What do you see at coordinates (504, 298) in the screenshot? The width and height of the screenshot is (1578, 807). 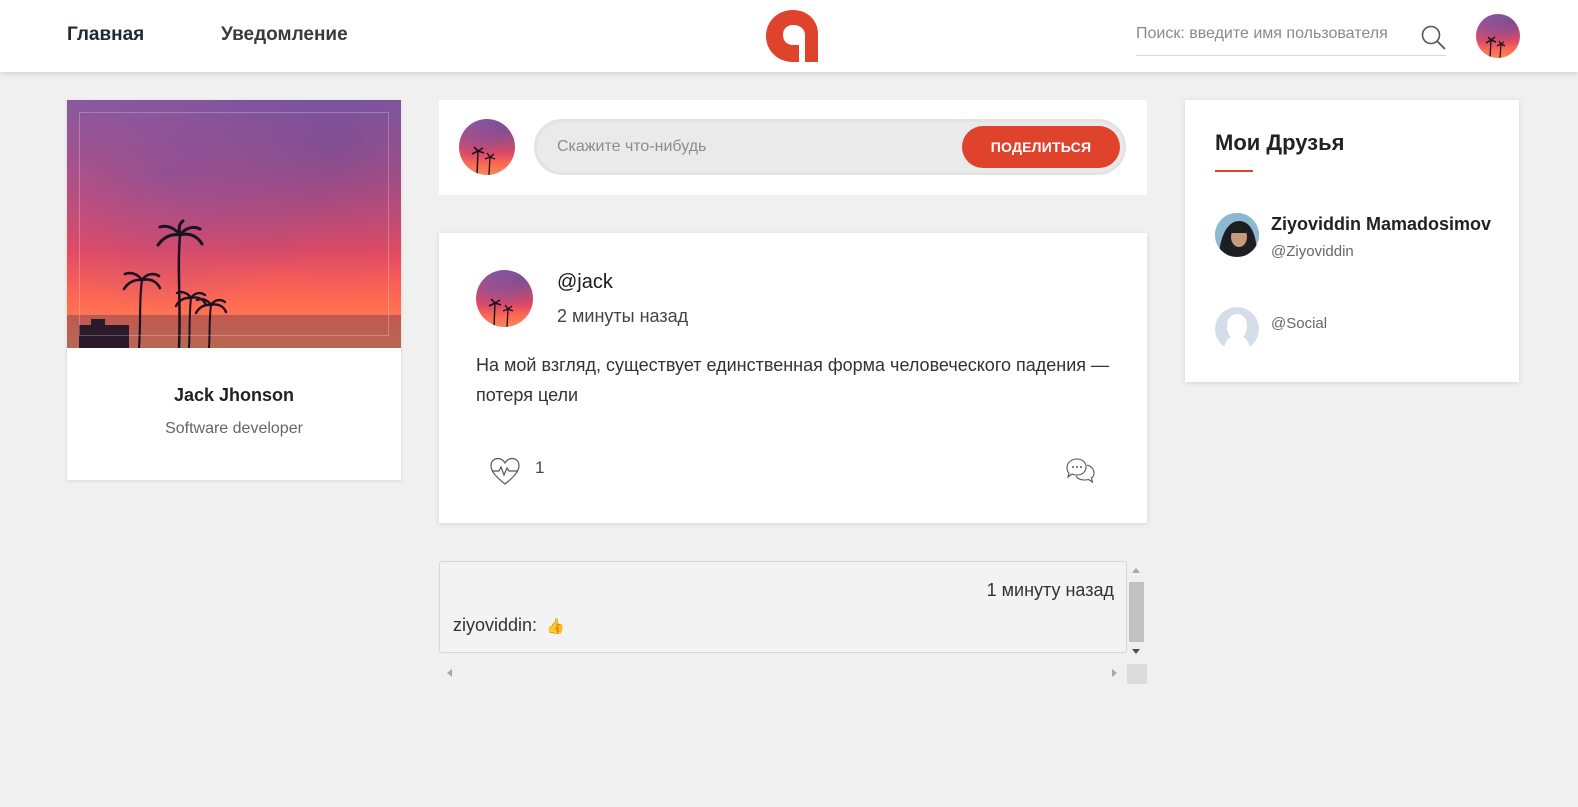 I see `post-author-avatar` at bounding box center [504, 298].